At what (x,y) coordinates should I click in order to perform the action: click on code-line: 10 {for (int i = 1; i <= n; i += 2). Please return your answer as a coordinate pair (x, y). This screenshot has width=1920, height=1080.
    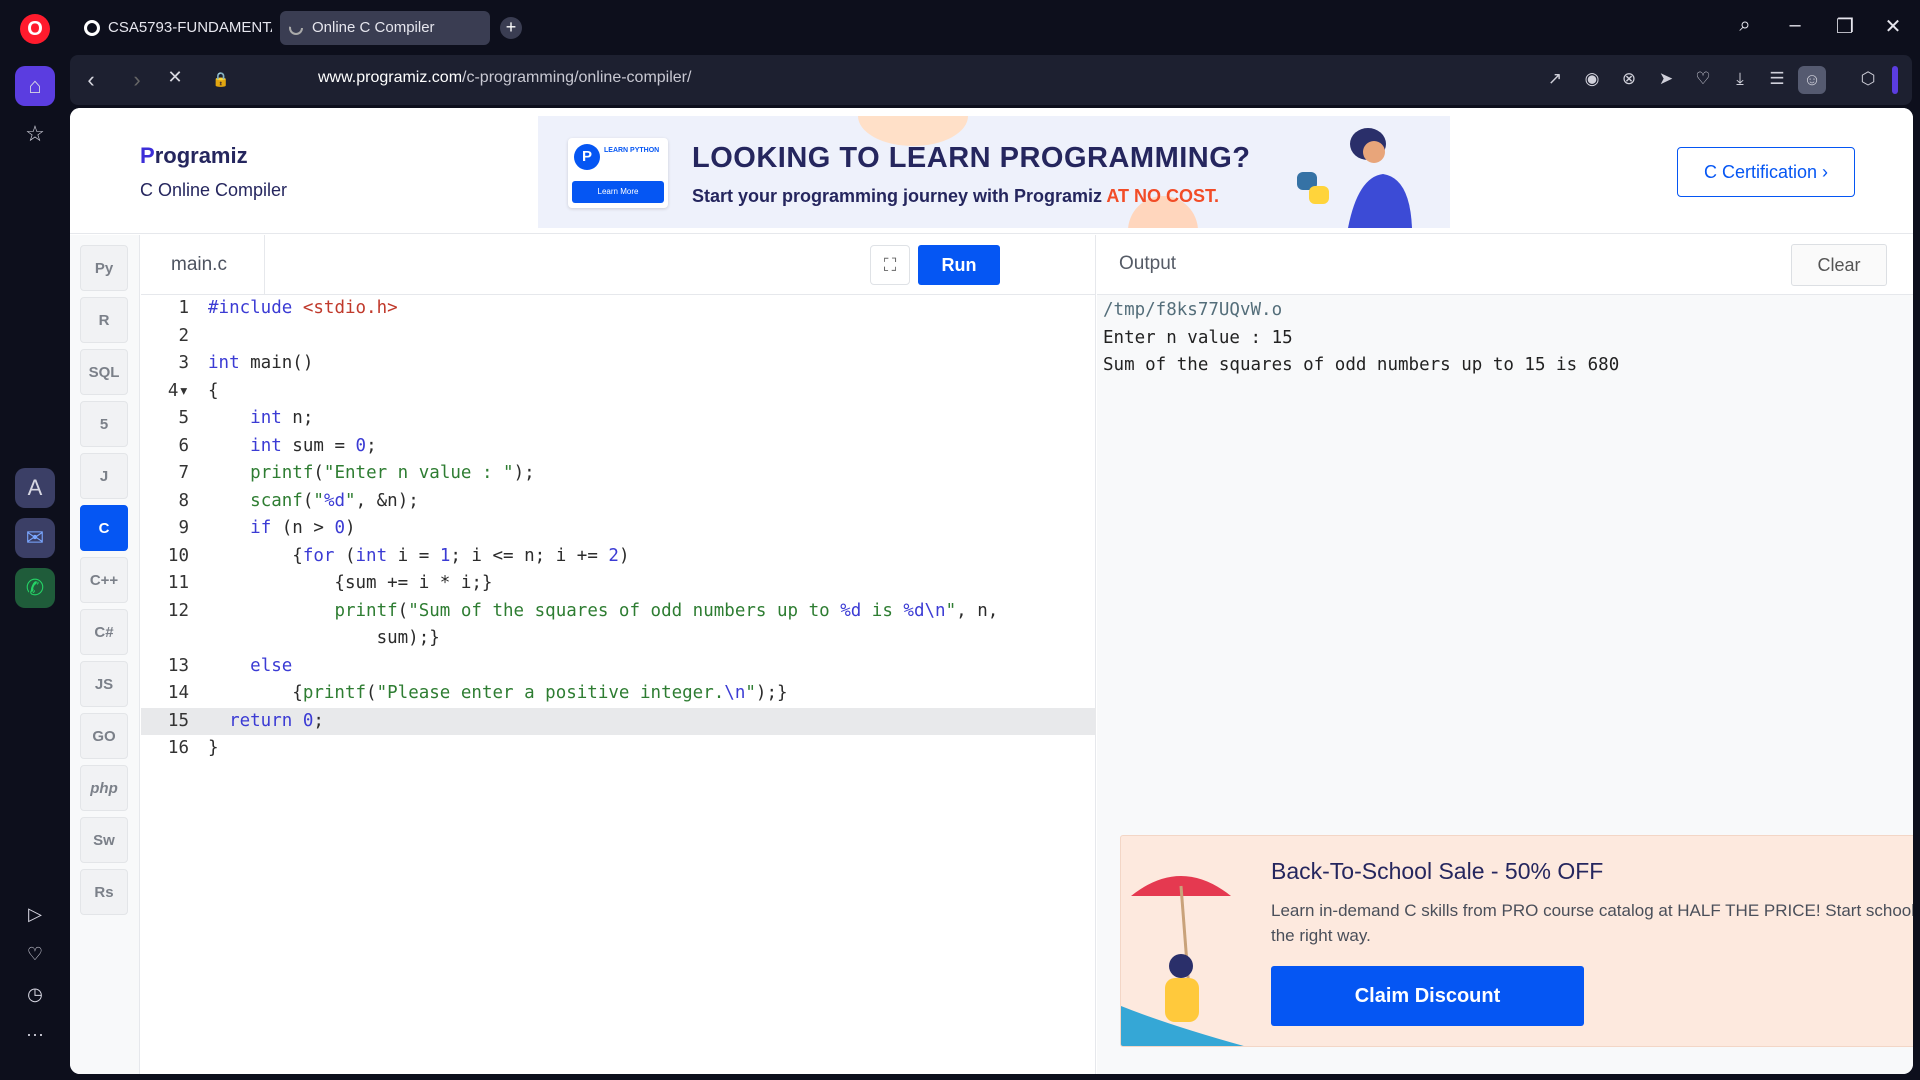
    Looking at the image, I should click on (398, 555).